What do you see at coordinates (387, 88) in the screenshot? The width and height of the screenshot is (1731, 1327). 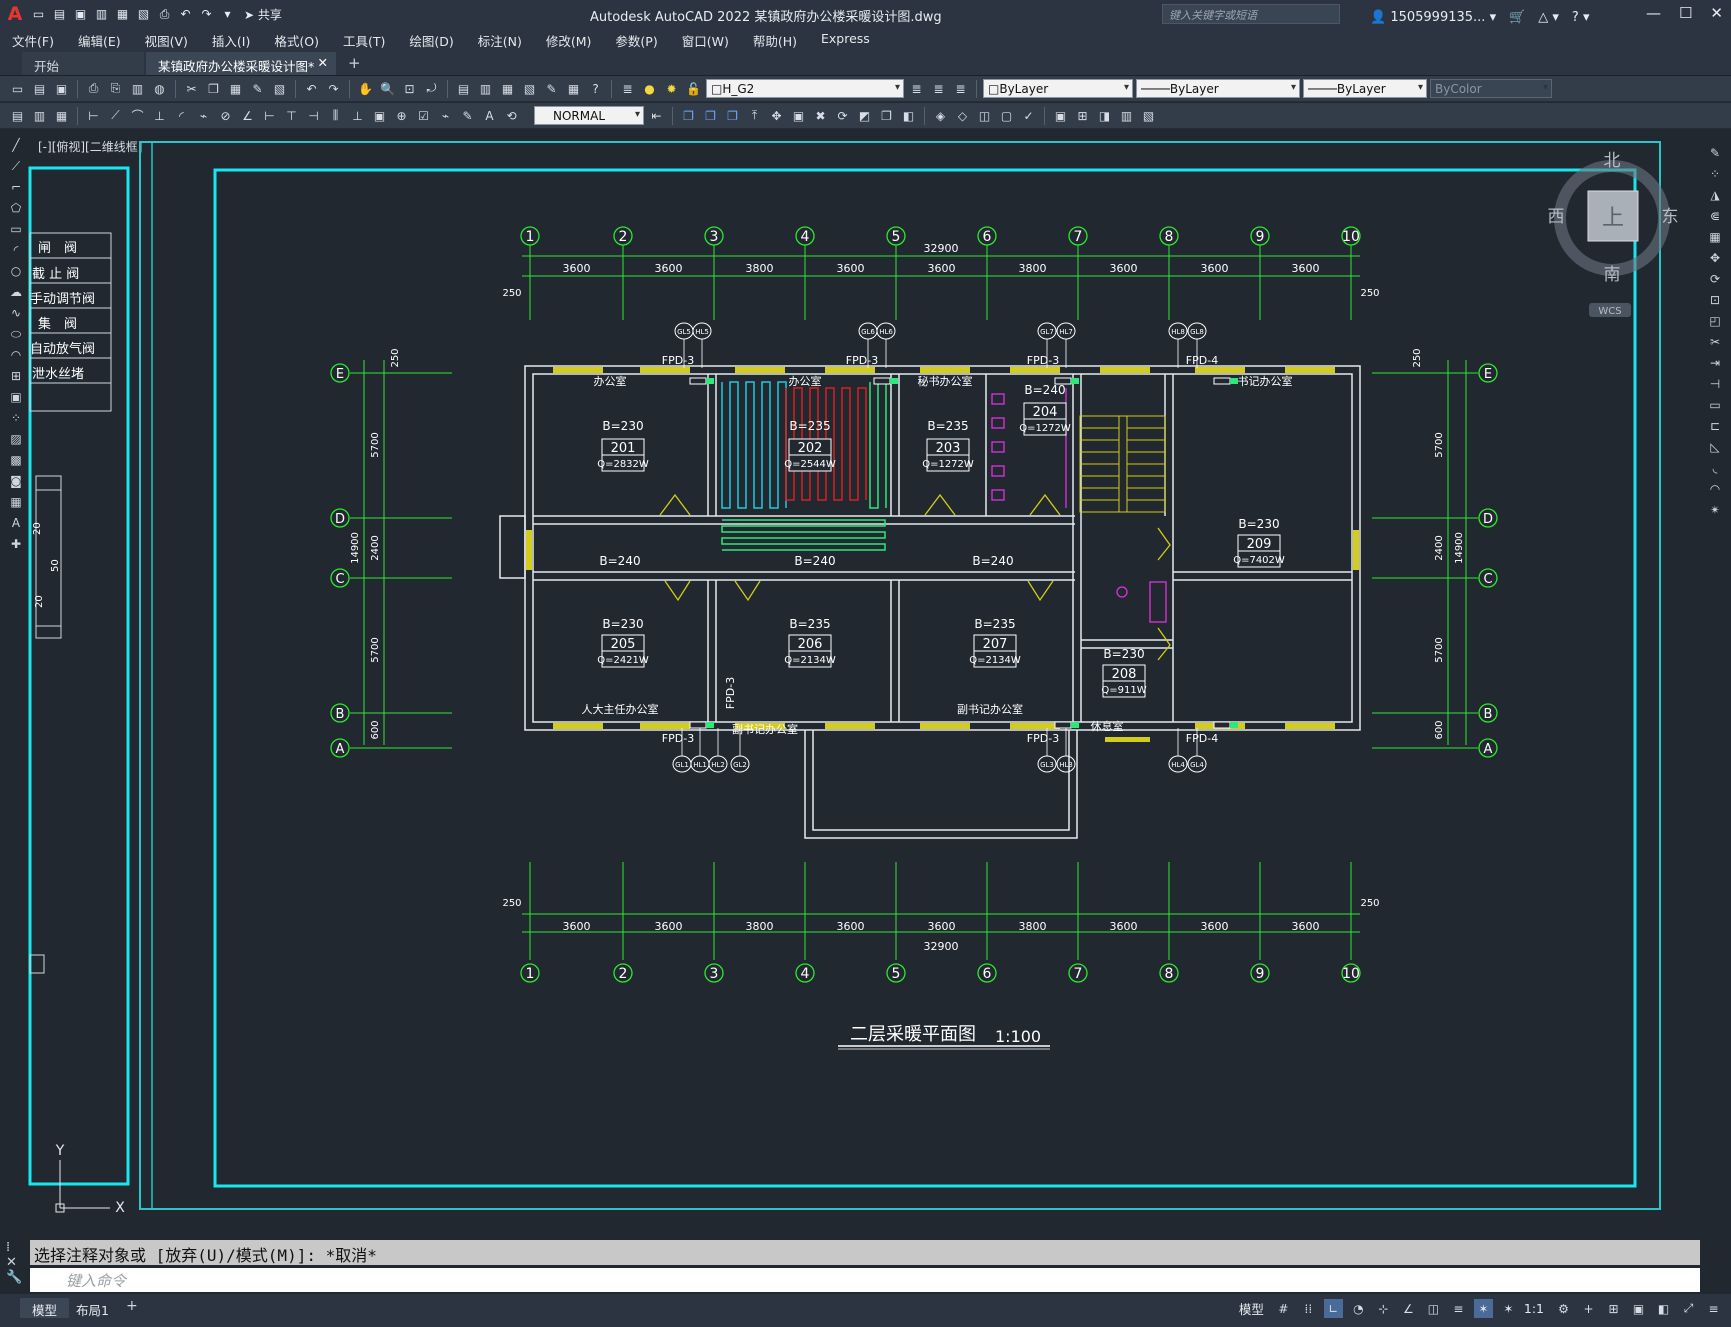 I see `zoom-realtime-icon: 🔍` at bounding box center [387, 88].